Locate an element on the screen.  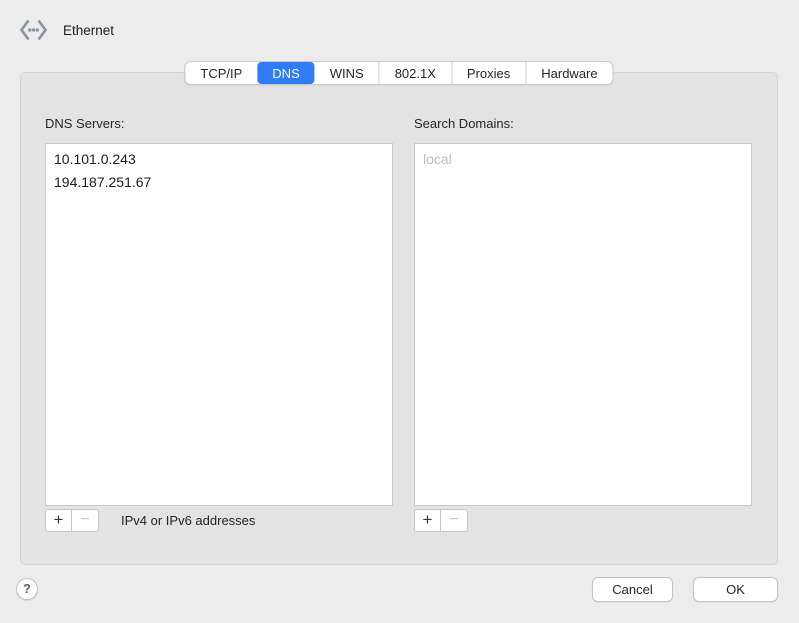
search-domain-add-button: + is located at coordinates (427, 520).